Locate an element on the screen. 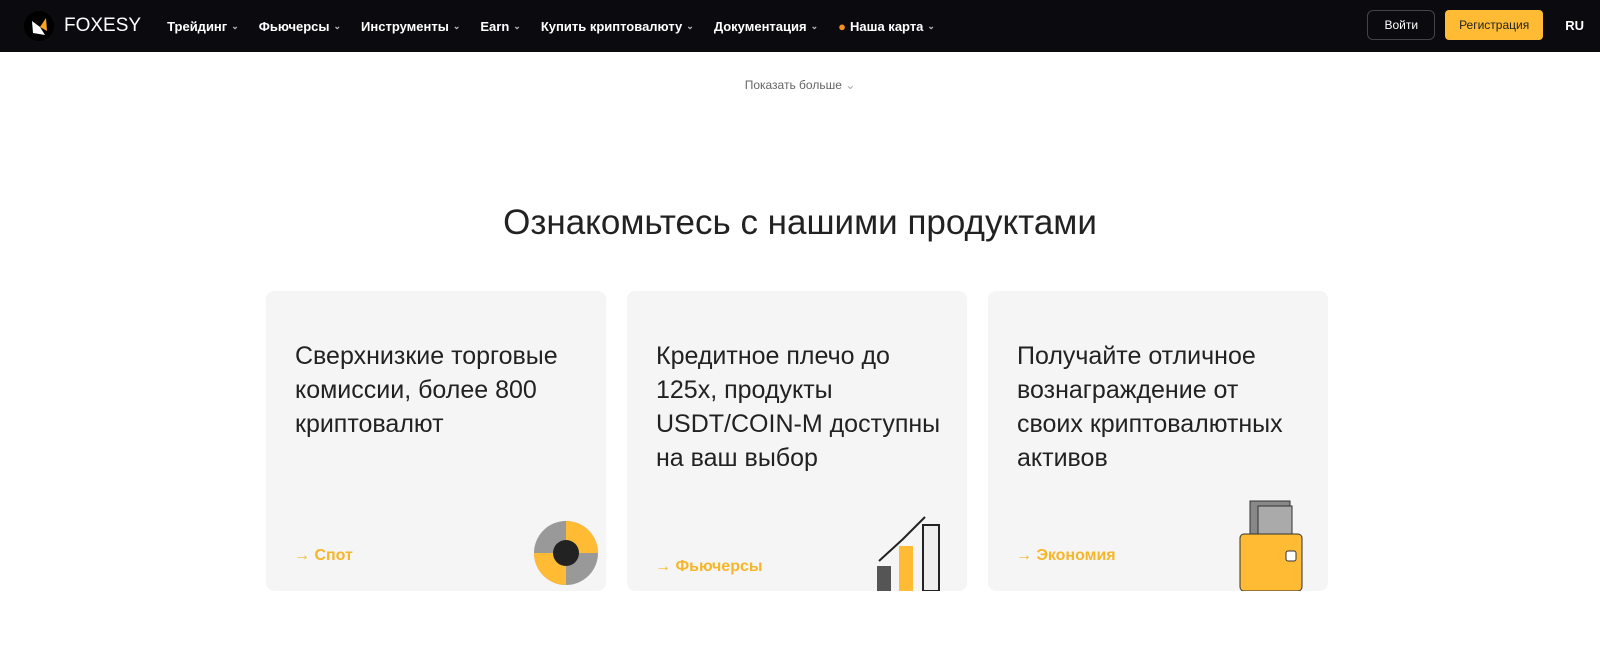  nav-trading: Трейдинг ⌄ is located at coordinates (203, 26).